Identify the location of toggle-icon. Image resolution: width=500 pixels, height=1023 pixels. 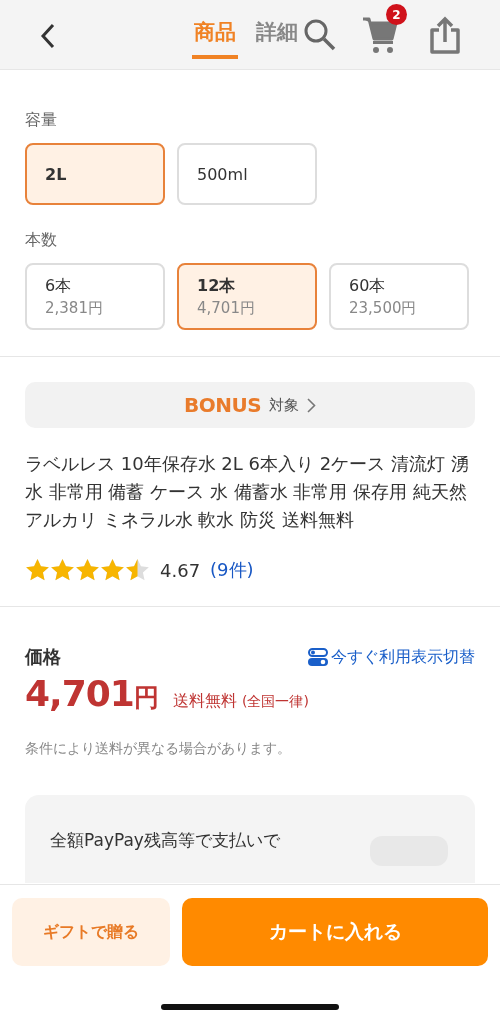
(318, 657).